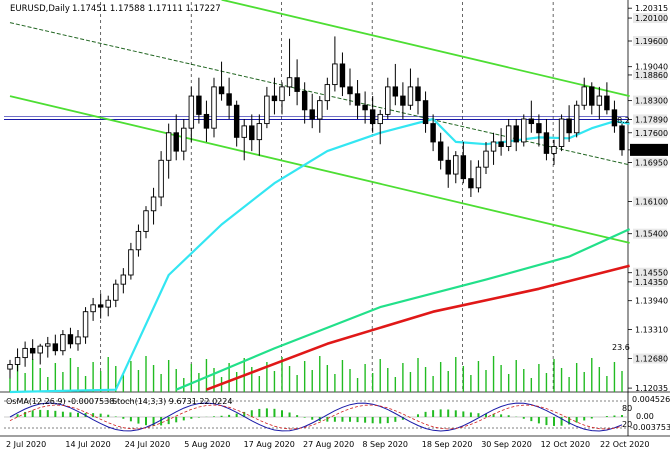 This screenshot has height=453, width=670. Describe the element at coordinates (651, 282) in the screenshot. I see `price-tick-label: 1.14350` at that location.